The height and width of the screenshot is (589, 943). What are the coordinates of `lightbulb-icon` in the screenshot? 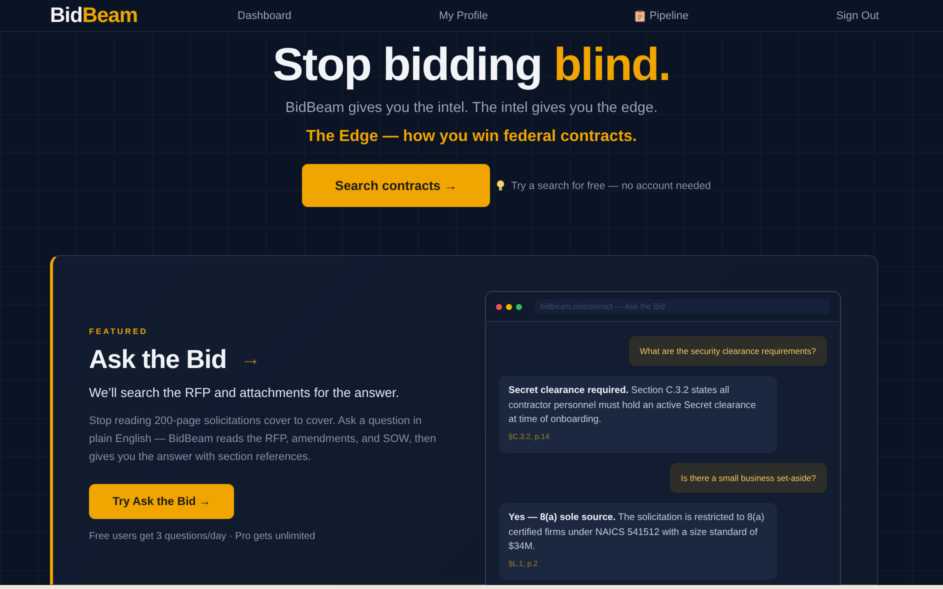 It's located at (501, 185).